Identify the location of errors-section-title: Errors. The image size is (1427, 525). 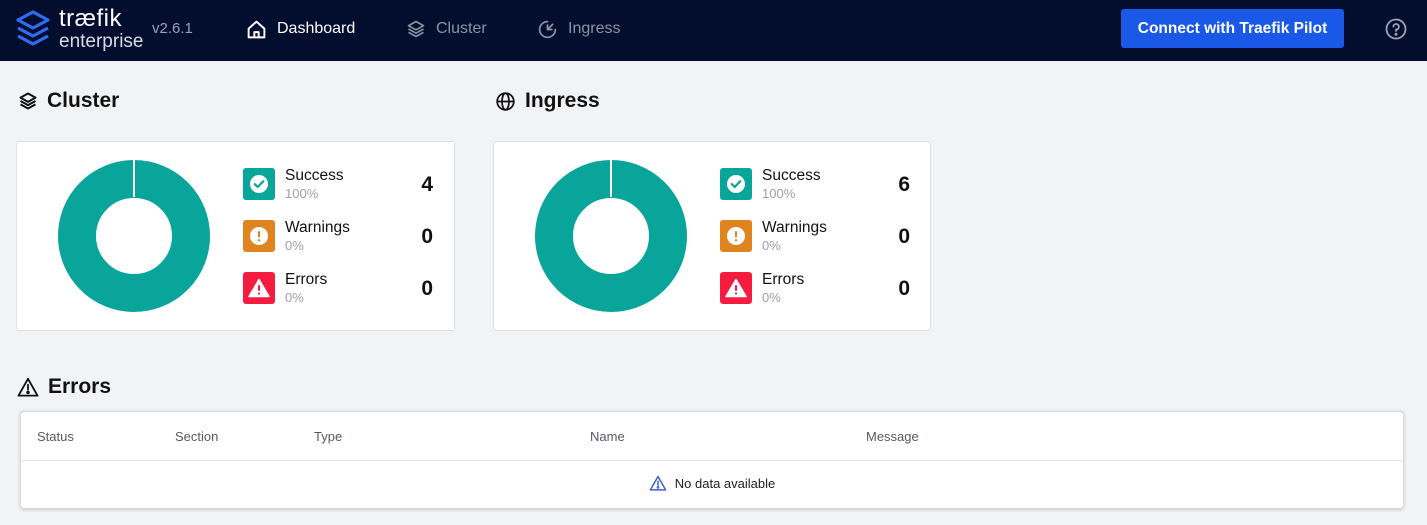
(64, 387).